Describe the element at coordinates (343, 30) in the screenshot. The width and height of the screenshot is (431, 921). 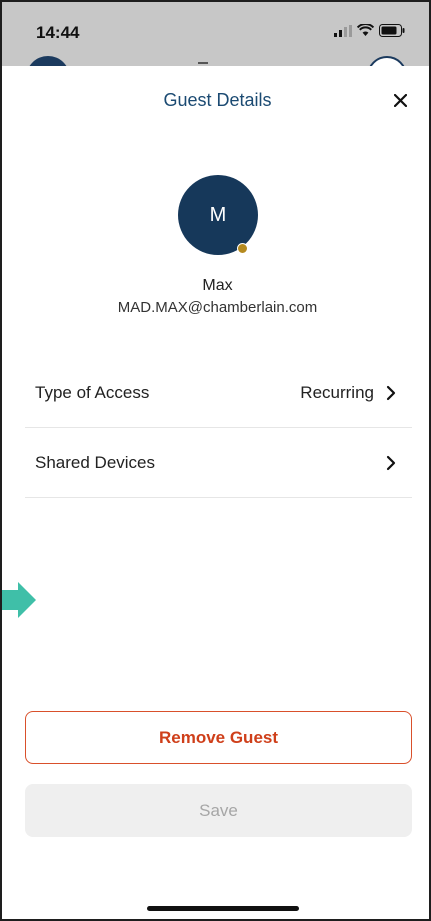
I see `signal-icon` at that location.